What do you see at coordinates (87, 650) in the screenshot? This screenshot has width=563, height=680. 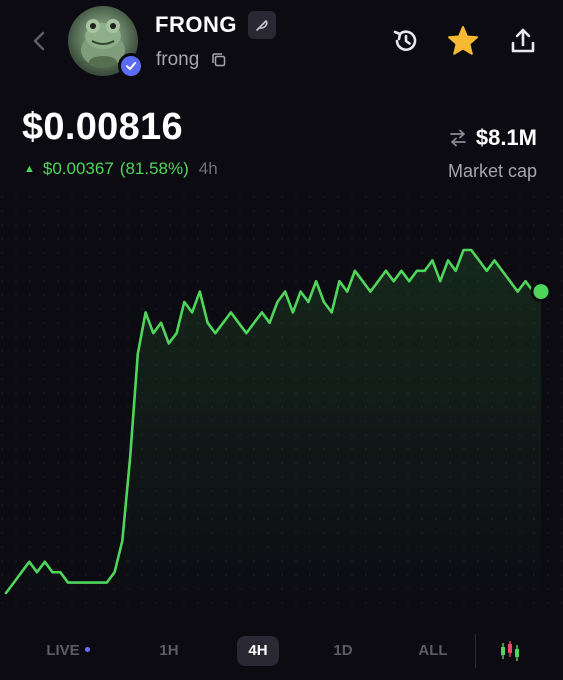 I see `live-dot-icon` at bounding box center [87, 650].